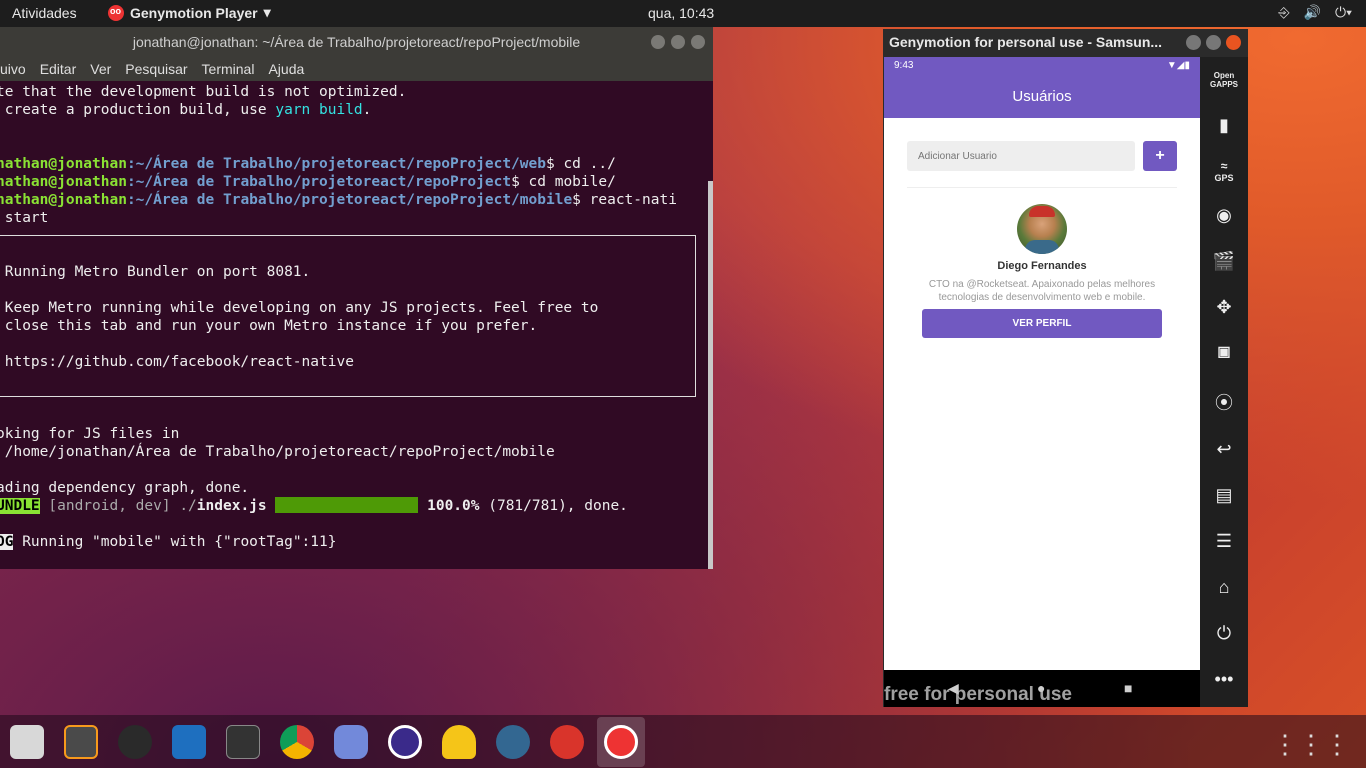 The image size is (1366, 768). Describe the element at coordinates (1284, 12) in the screenshot. I see `network-icon: ⎆` at that location.